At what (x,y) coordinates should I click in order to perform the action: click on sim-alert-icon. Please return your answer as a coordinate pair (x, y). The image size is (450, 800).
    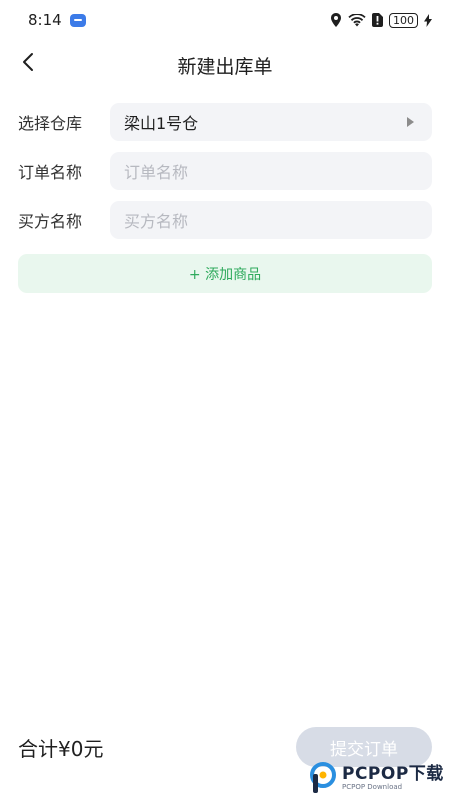
    Looking at the image, I should click on (377, 20).